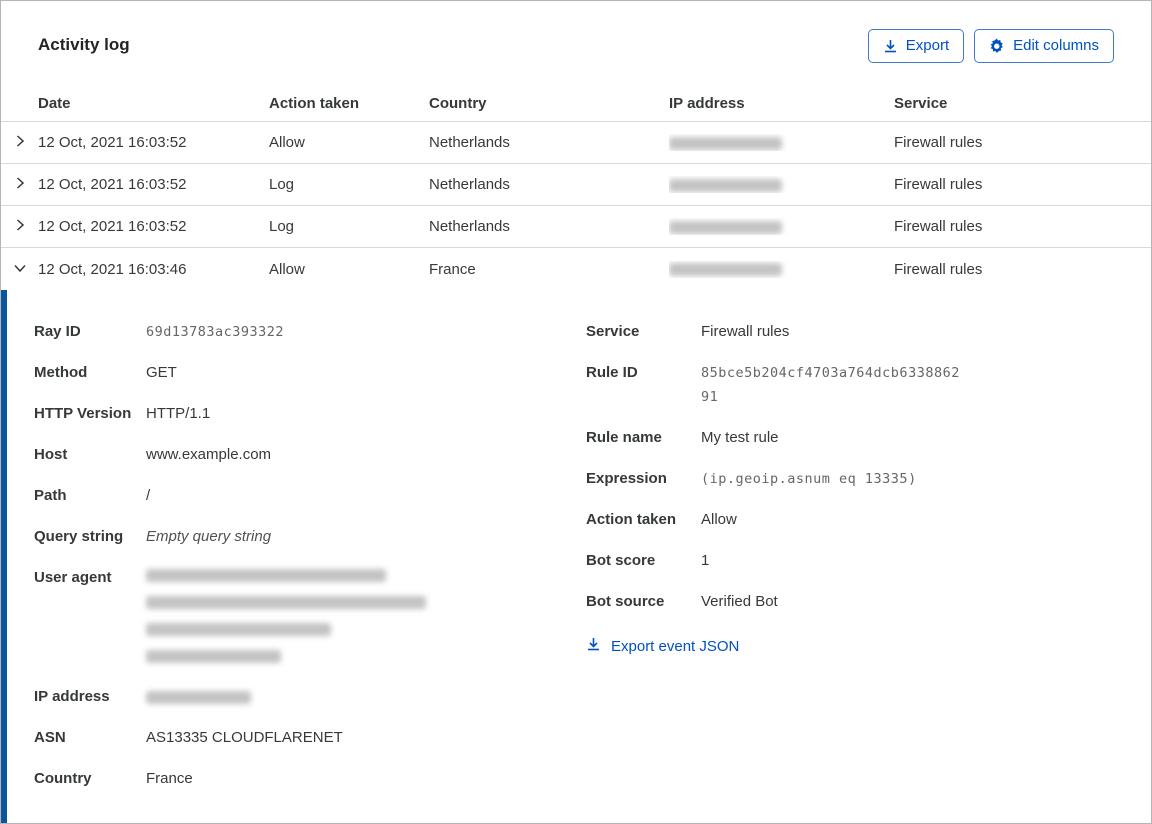 The image size is (1152, 824). I want to click on detail-value: /, so click(148, 495).